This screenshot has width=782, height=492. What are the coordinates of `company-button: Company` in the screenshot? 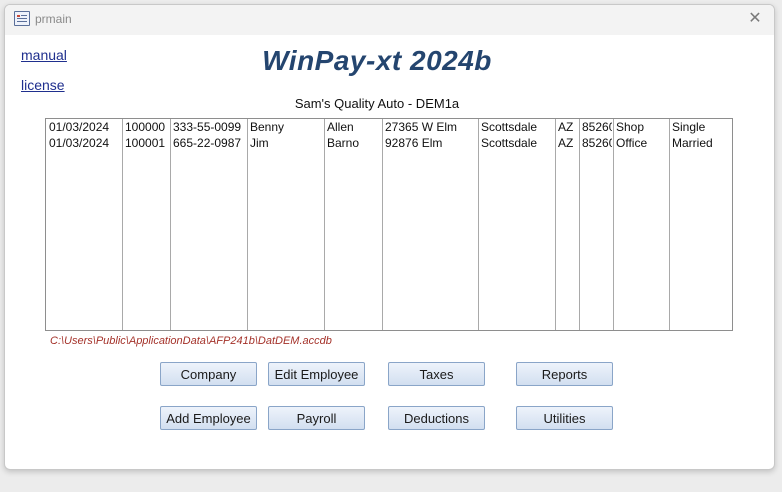 It's located at (208, 374).